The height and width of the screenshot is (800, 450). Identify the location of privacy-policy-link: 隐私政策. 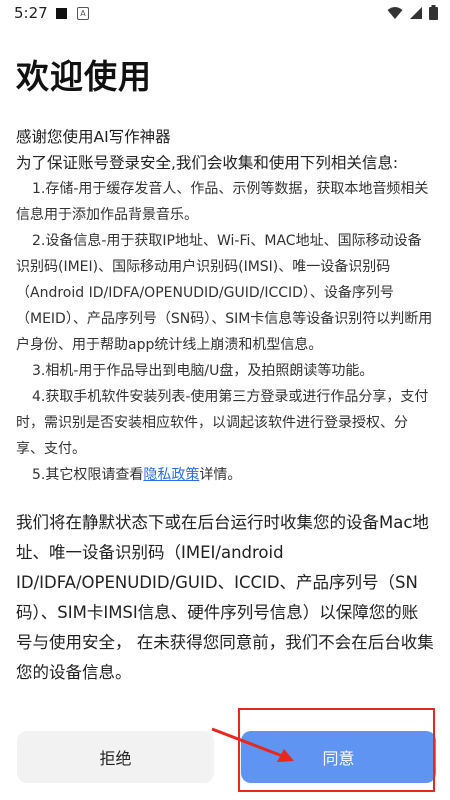
(171, 475).